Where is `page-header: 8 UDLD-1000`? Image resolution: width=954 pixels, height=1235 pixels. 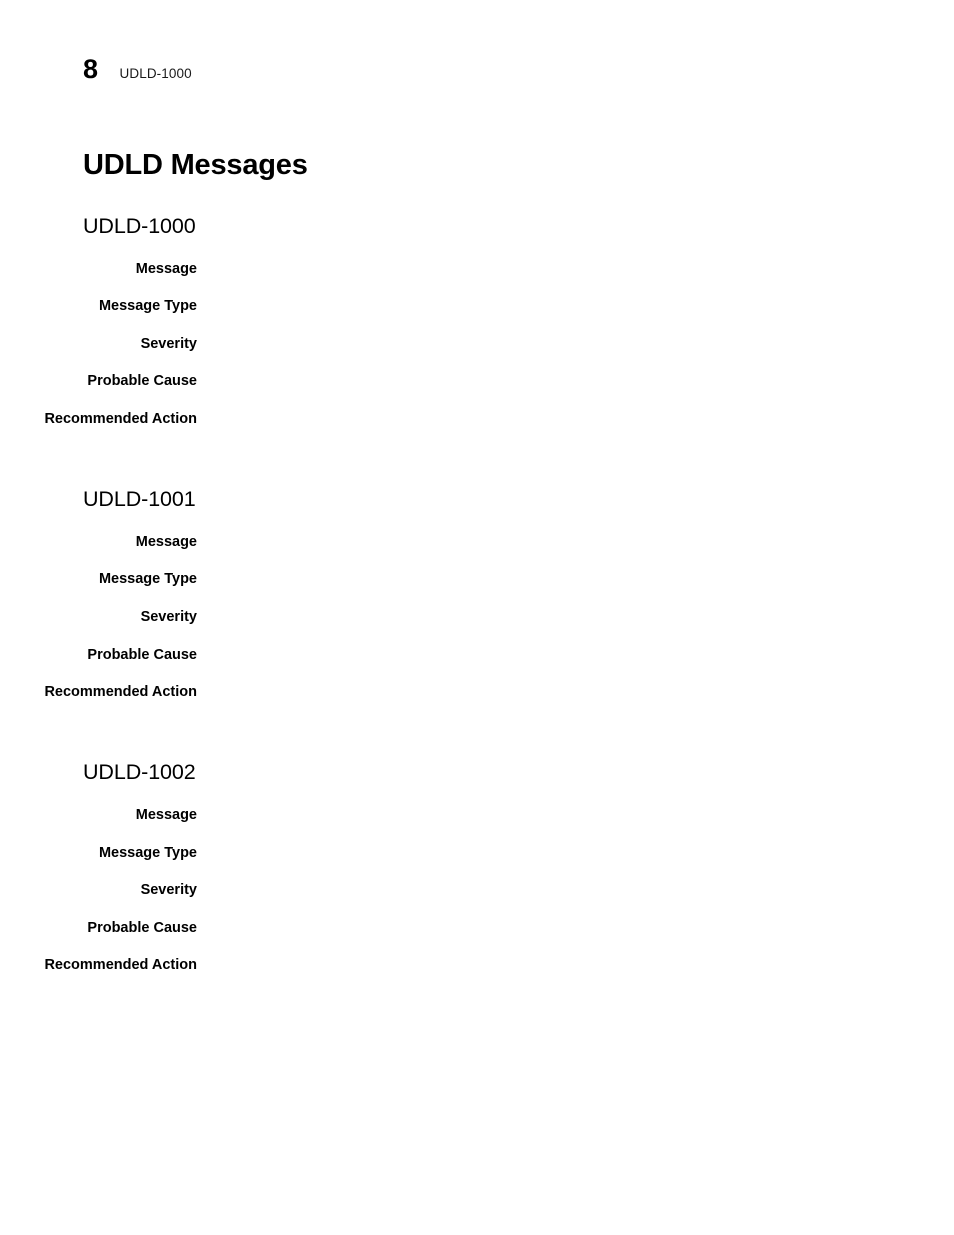 page-header: 8 UDLD-1000 is located at coordinates (137, 69).